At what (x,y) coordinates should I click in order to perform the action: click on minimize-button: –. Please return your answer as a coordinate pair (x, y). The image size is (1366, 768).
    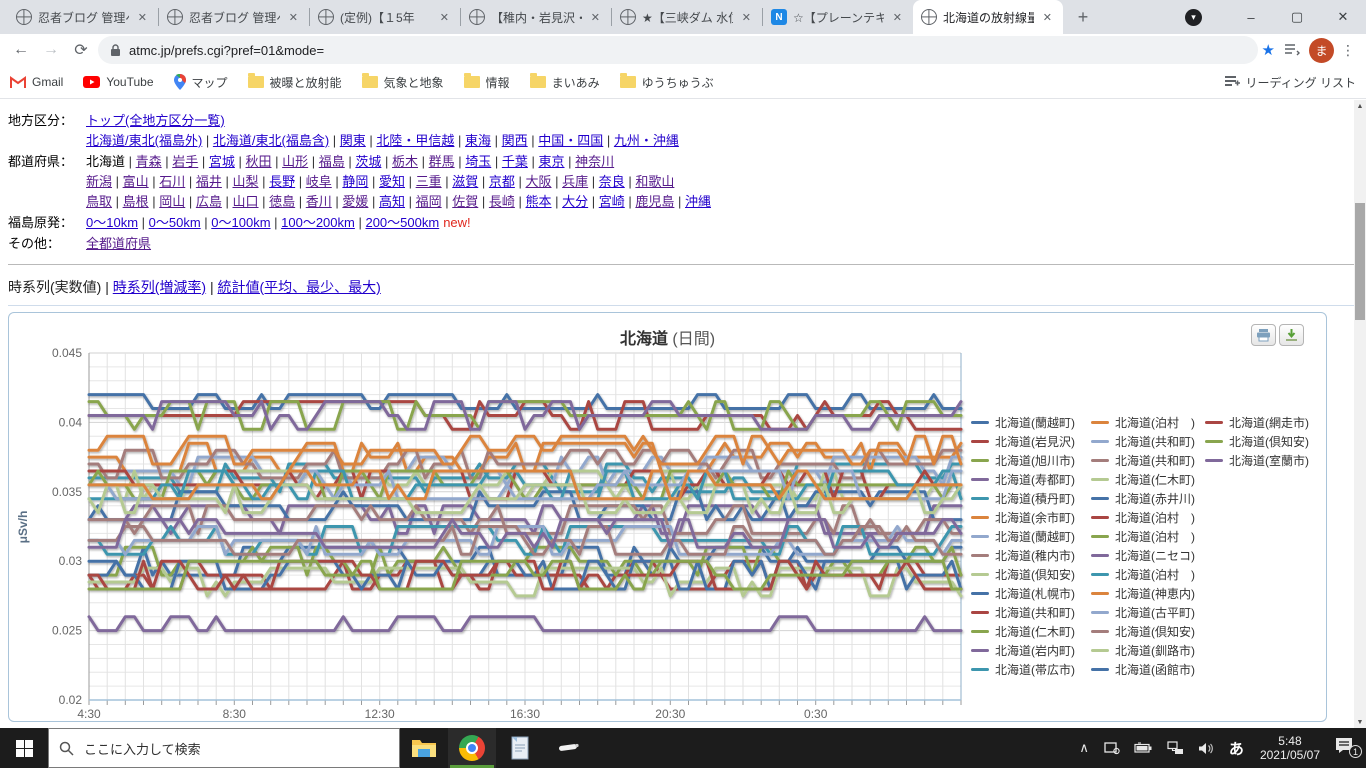
    Looking at the image, I should click on (1251, 17).